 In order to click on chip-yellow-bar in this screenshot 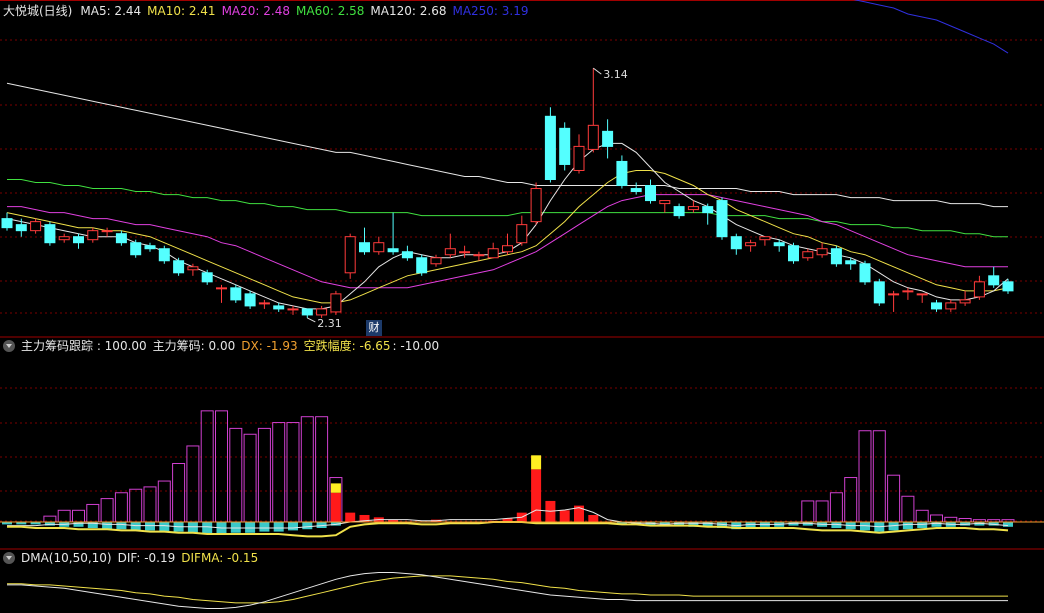, I will do `click(536, 462)`.